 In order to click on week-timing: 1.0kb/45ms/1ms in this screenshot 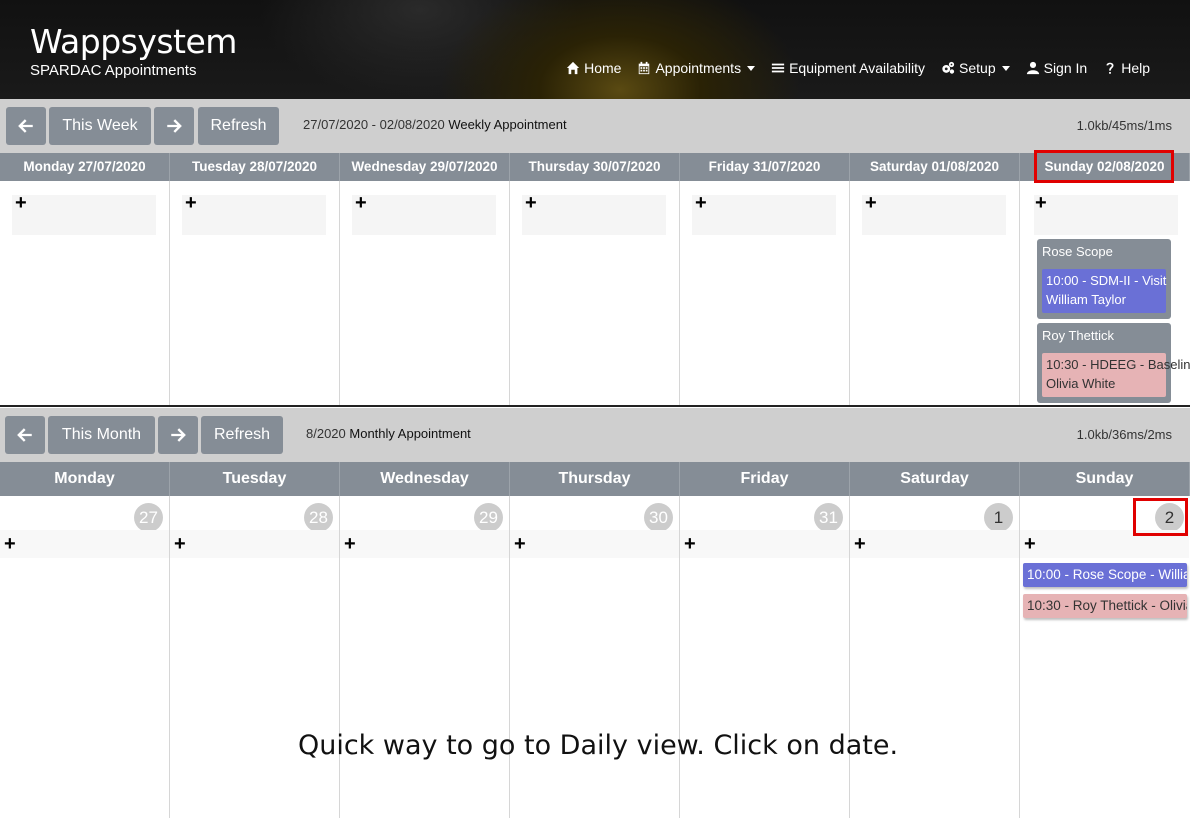, I will do `click(1124, 125)`.